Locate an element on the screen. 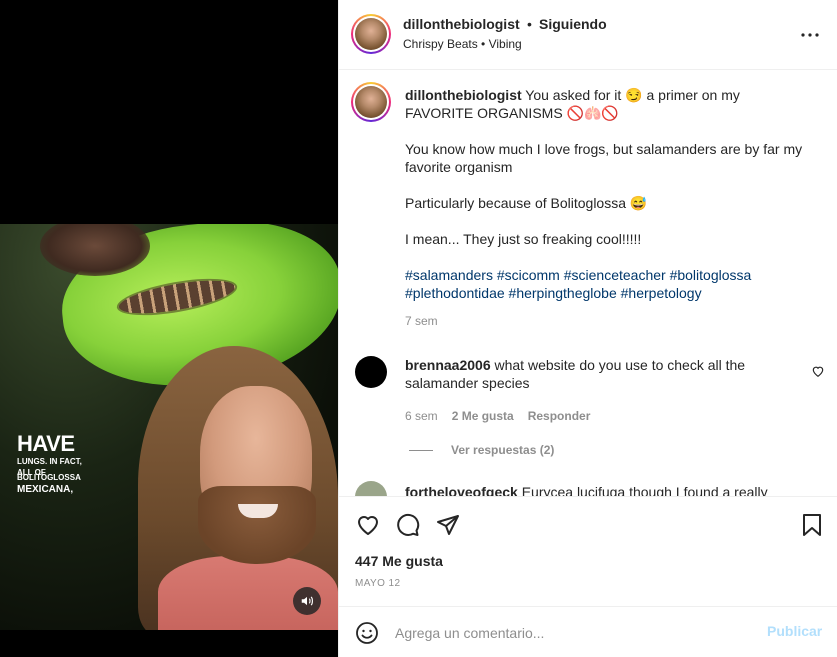  save-button is located at coordinates (812, 525).